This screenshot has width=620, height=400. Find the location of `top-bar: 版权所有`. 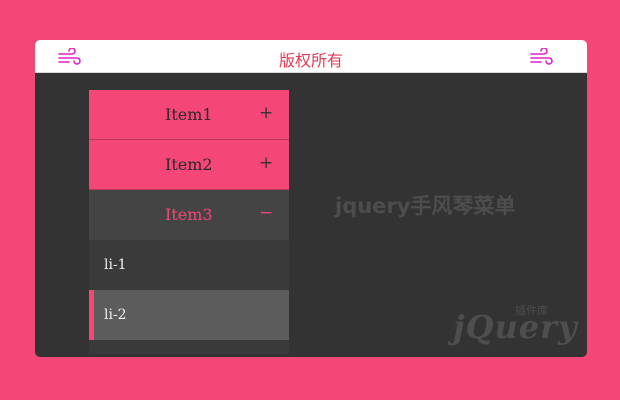

top-bar: 版权所有 is located at coordinates (311, 56).